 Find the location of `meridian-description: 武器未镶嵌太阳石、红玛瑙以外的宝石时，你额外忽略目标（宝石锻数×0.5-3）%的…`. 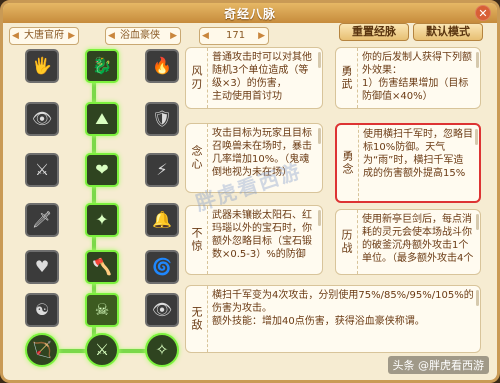

meridian-description: 武器未镶嵌太阳石、红玛瑙以外的宝石时，你额外忽略目标（宝石锻数×0.5-3）%的… is located at coordinates (262, 235).